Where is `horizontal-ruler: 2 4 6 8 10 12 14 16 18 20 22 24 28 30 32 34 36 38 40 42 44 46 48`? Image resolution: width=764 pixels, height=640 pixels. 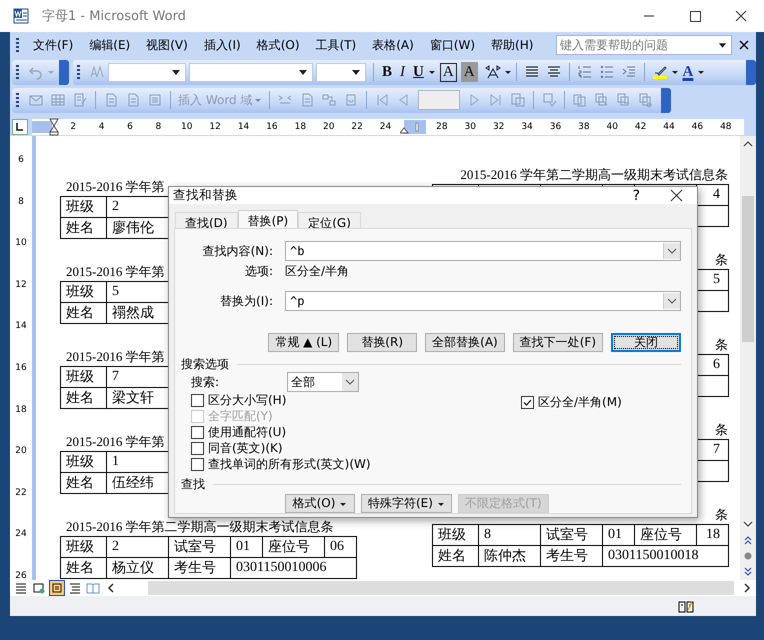 horizontal-ruler: 2 4 6 8 10 12 14 16 18 20 22 24 28 30 32 34 36 38 40 42 44 46 48 is located at coordinates (388, 127).